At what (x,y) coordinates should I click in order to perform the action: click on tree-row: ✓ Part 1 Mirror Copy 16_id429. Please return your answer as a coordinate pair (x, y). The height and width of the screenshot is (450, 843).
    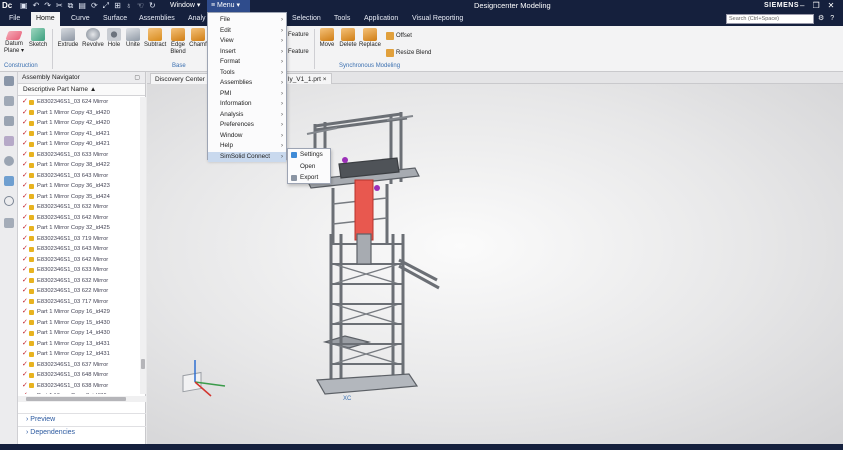
    Looking at the image, I should click on (79, 312).